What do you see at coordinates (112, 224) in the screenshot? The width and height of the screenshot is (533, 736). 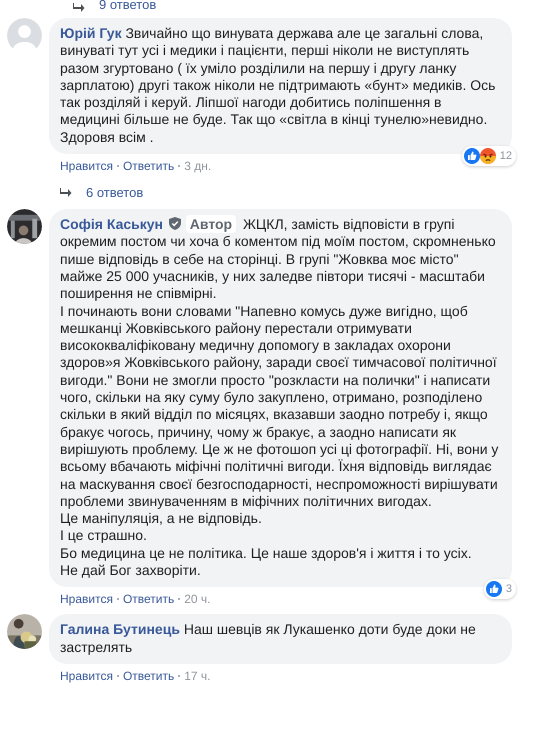 I see `author-name: Софія Каськун` at bounding box center [112, 224].